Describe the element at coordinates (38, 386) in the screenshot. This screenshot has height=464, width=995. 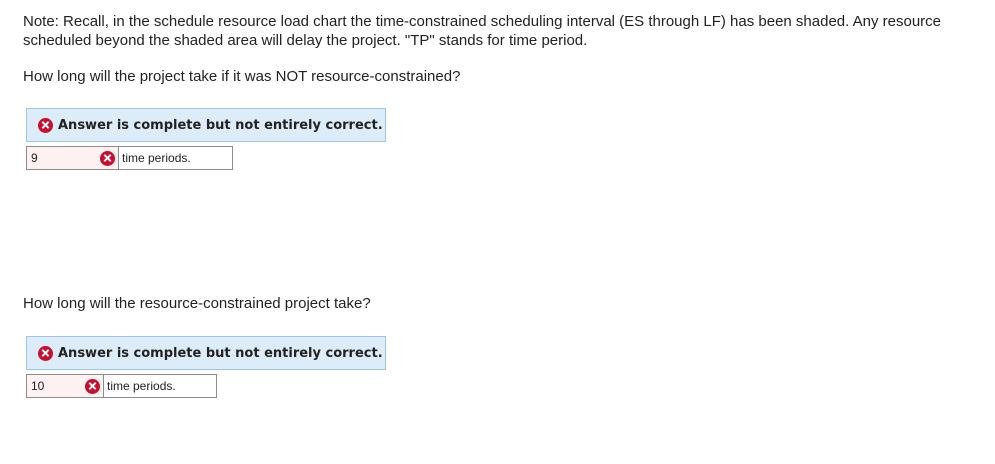
I see `answer-value: 10` at that location.